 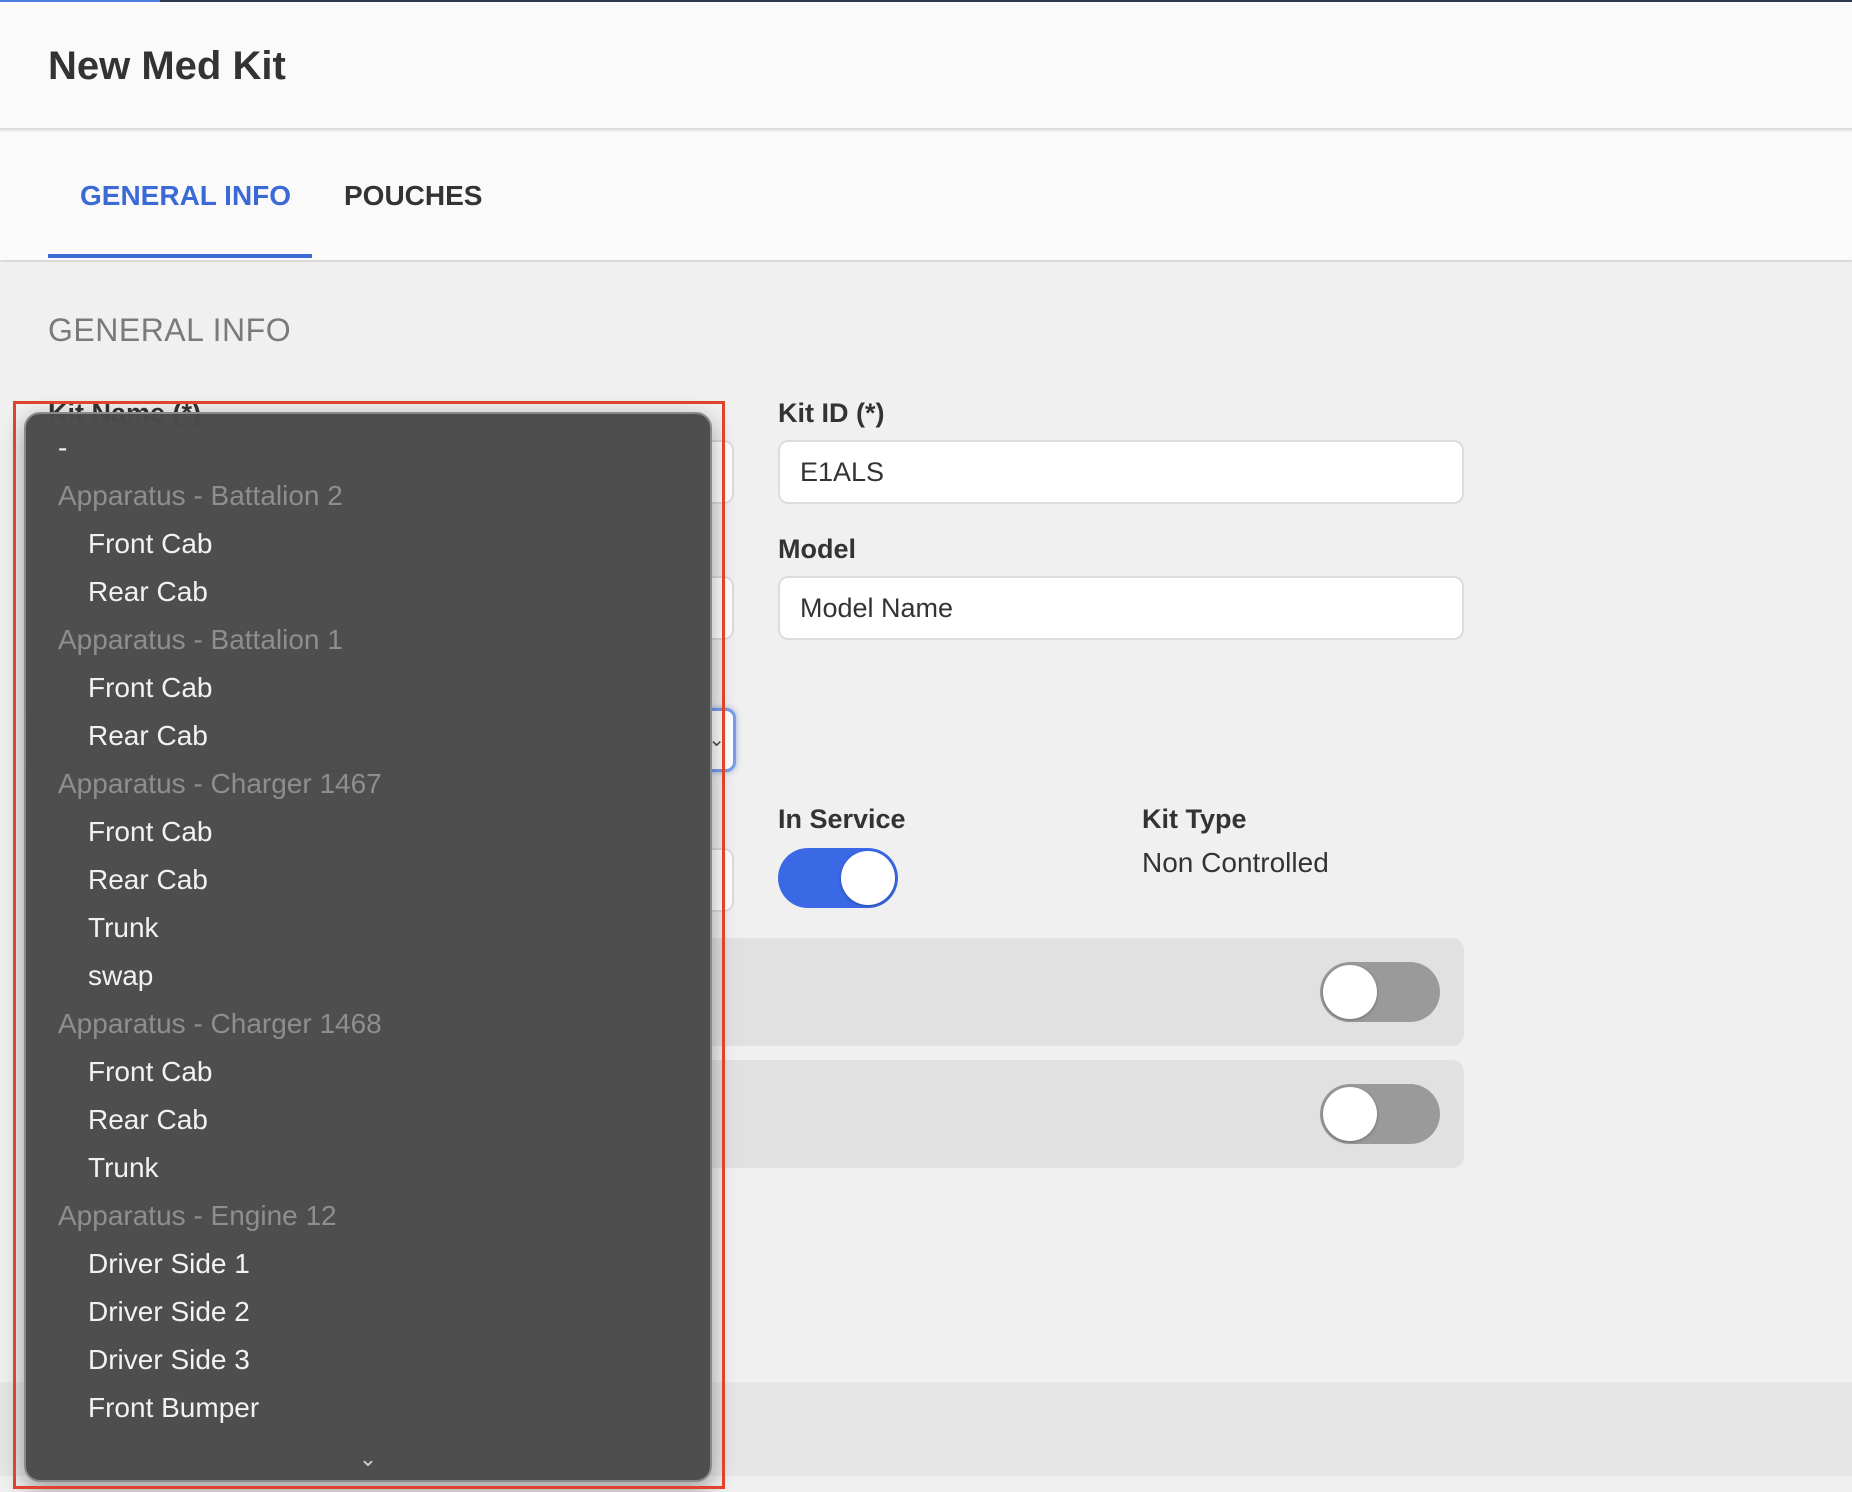 What do you see at coordinates (1121, 472) in the screenshot?
I see `kit-id-input: E1ALS` at bounding box center [1121, 472].